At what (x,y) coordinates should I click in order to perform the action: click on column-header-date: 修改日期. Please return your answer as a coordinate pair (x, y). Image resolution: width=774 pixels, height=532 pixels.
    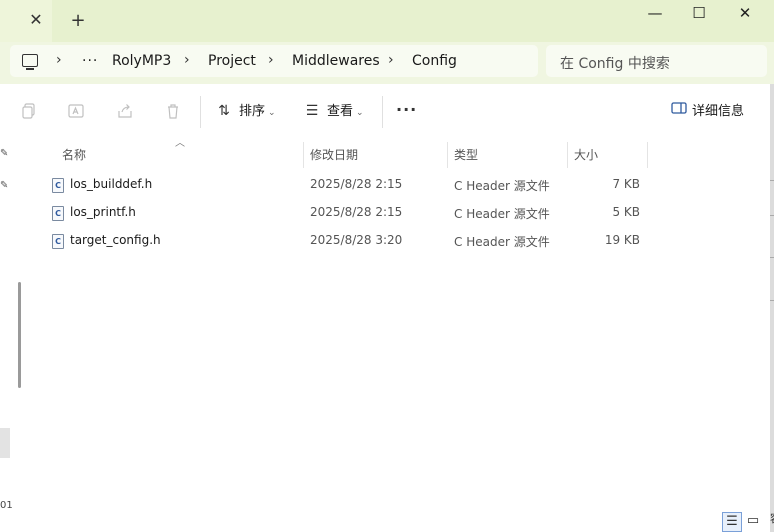
    Looking at the image, I should click on (334, 154).